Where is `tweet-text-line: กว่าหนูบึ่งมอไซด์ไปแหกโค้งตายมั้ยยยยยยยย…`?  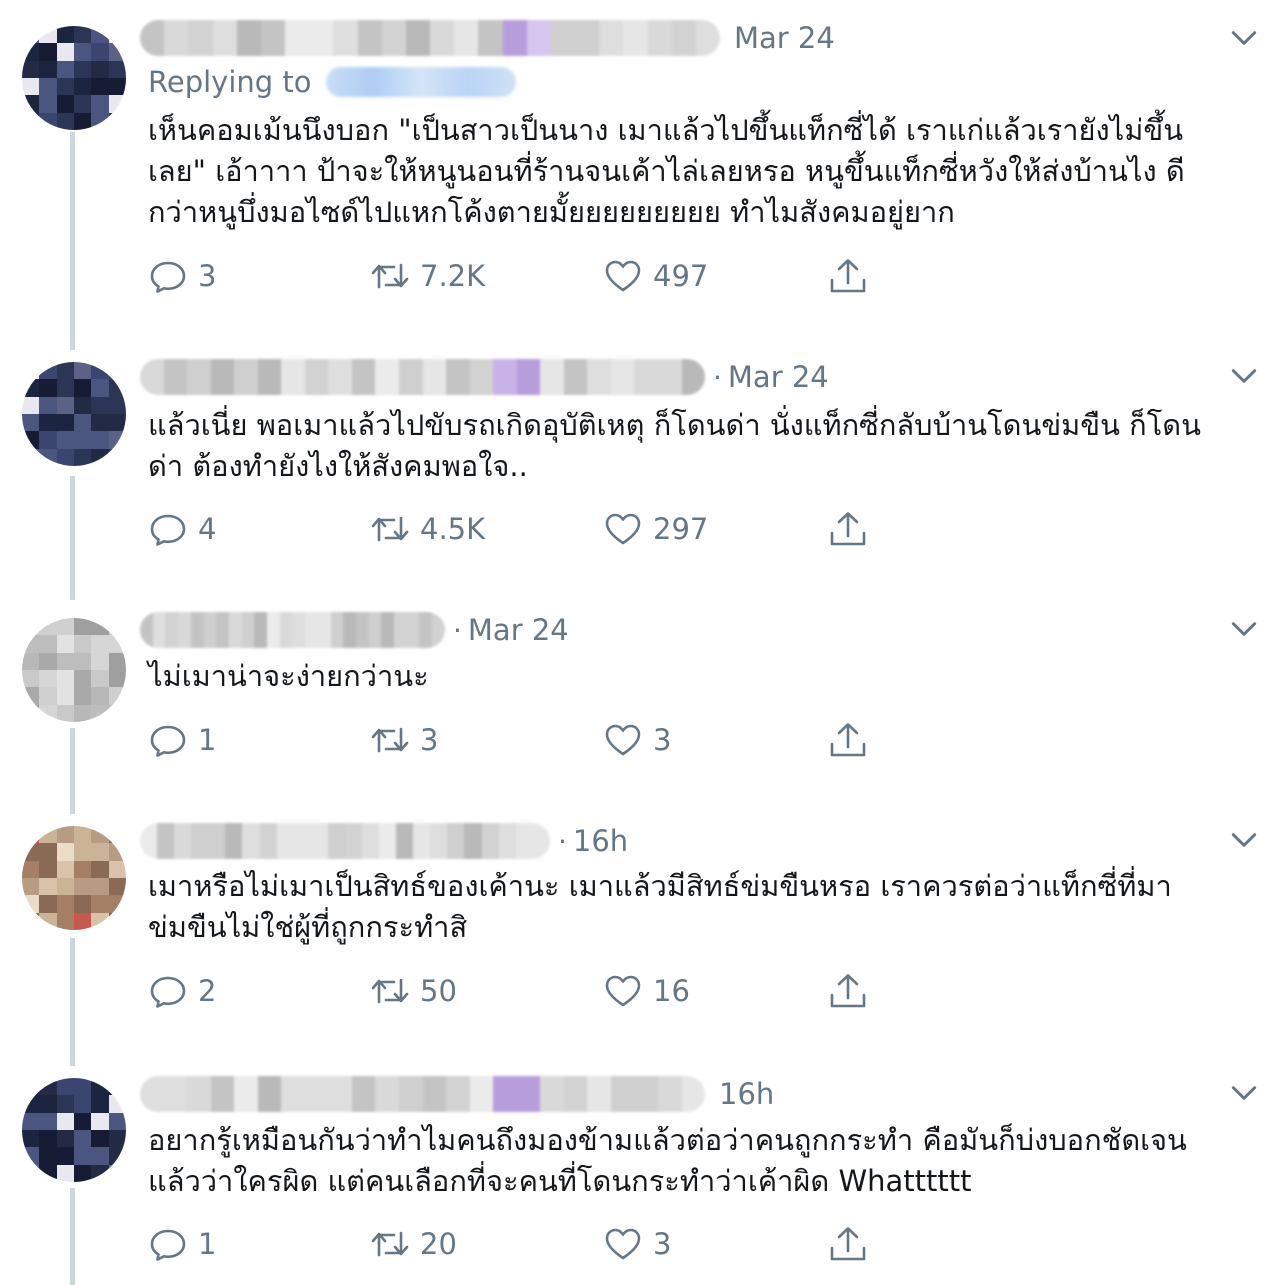 tweet-text-line: กว่าหนูบึ่งมอไซด์ไปแหกโค้งตายมั้ยยยยยยยย… is located at coordinates (551, 212).